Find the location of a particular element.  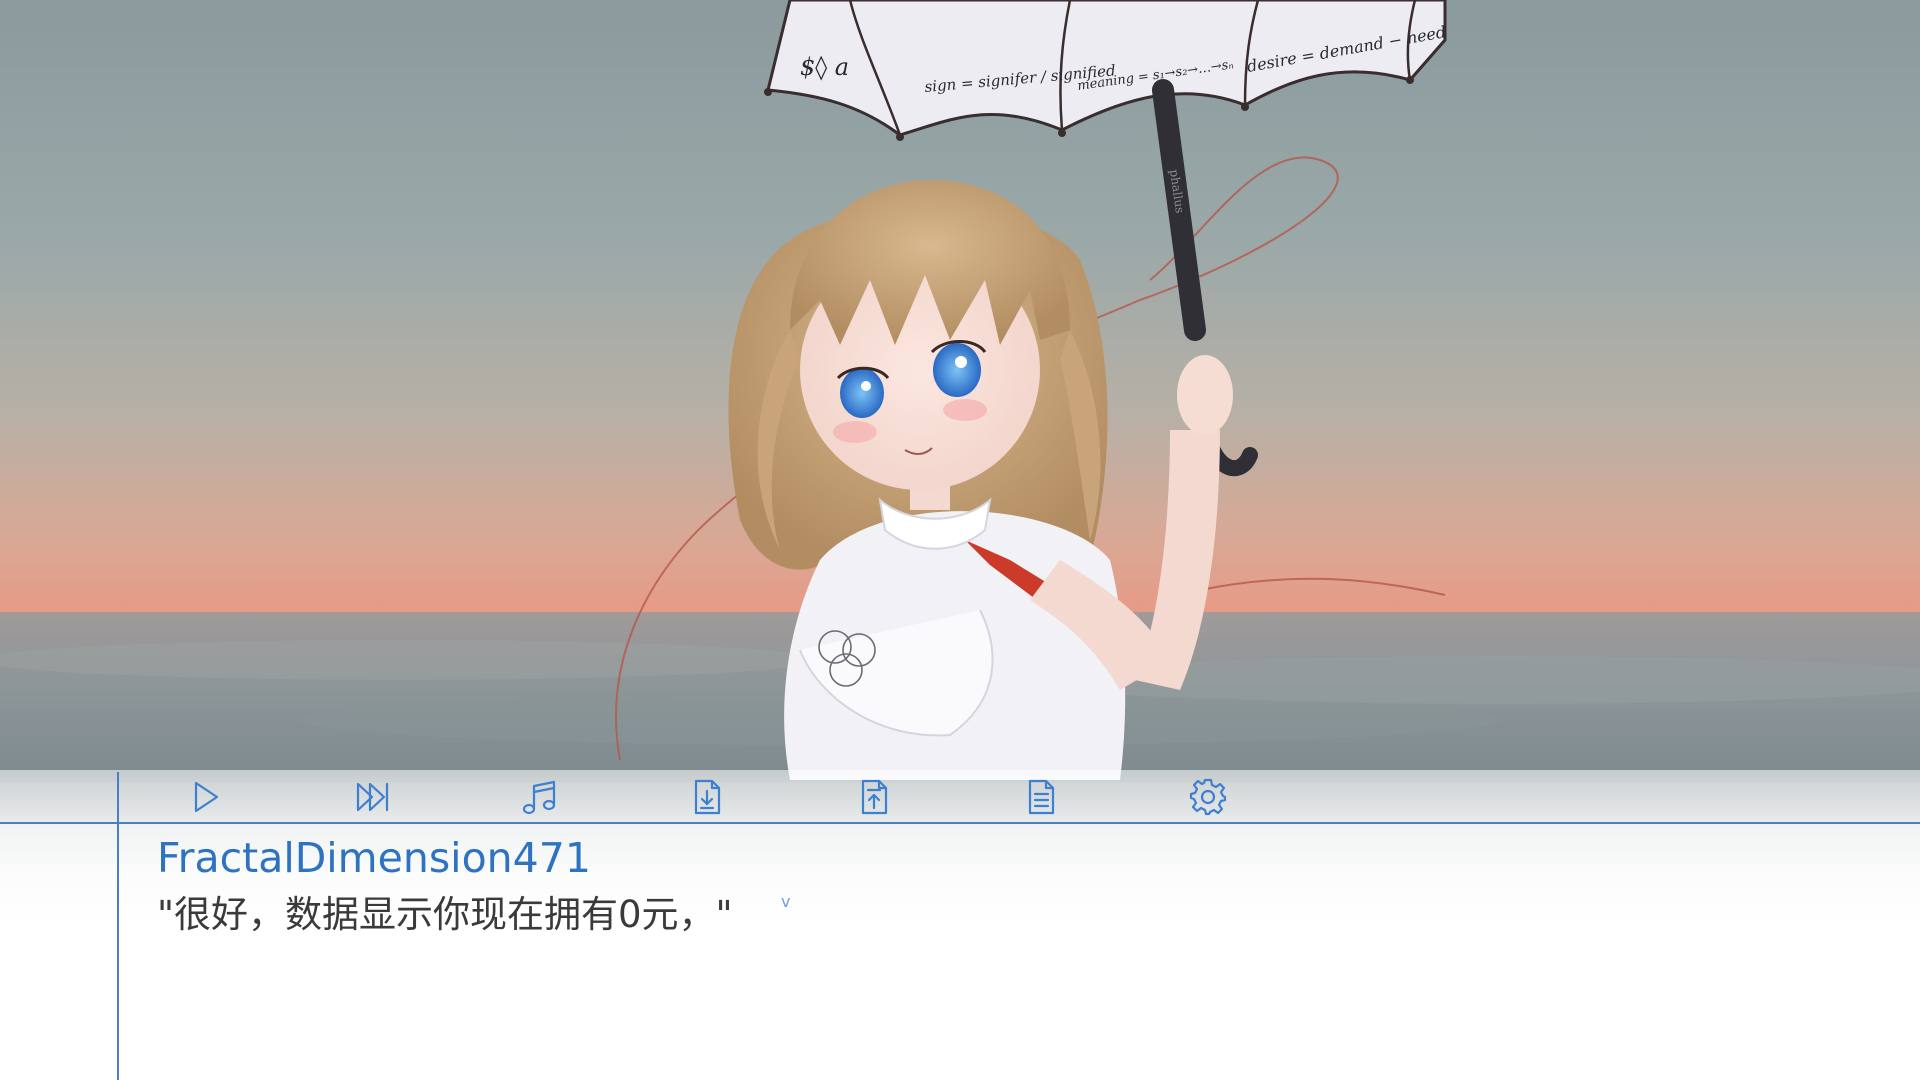

load-button is located at coordinates (874, 797).